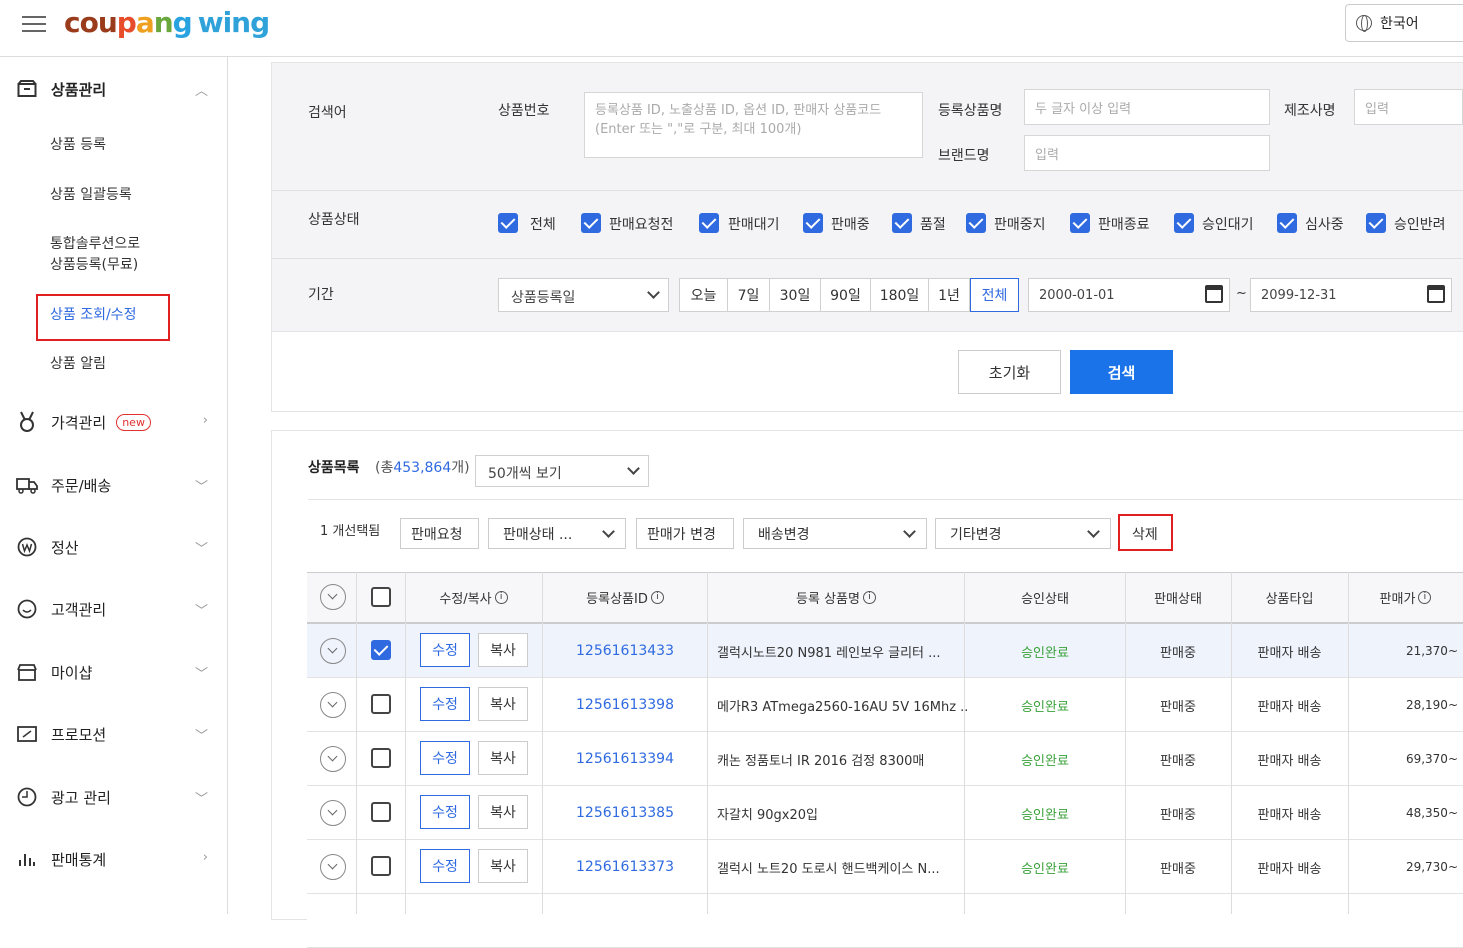  I want to click on period-90d-button: 90일, so click(845, 295).